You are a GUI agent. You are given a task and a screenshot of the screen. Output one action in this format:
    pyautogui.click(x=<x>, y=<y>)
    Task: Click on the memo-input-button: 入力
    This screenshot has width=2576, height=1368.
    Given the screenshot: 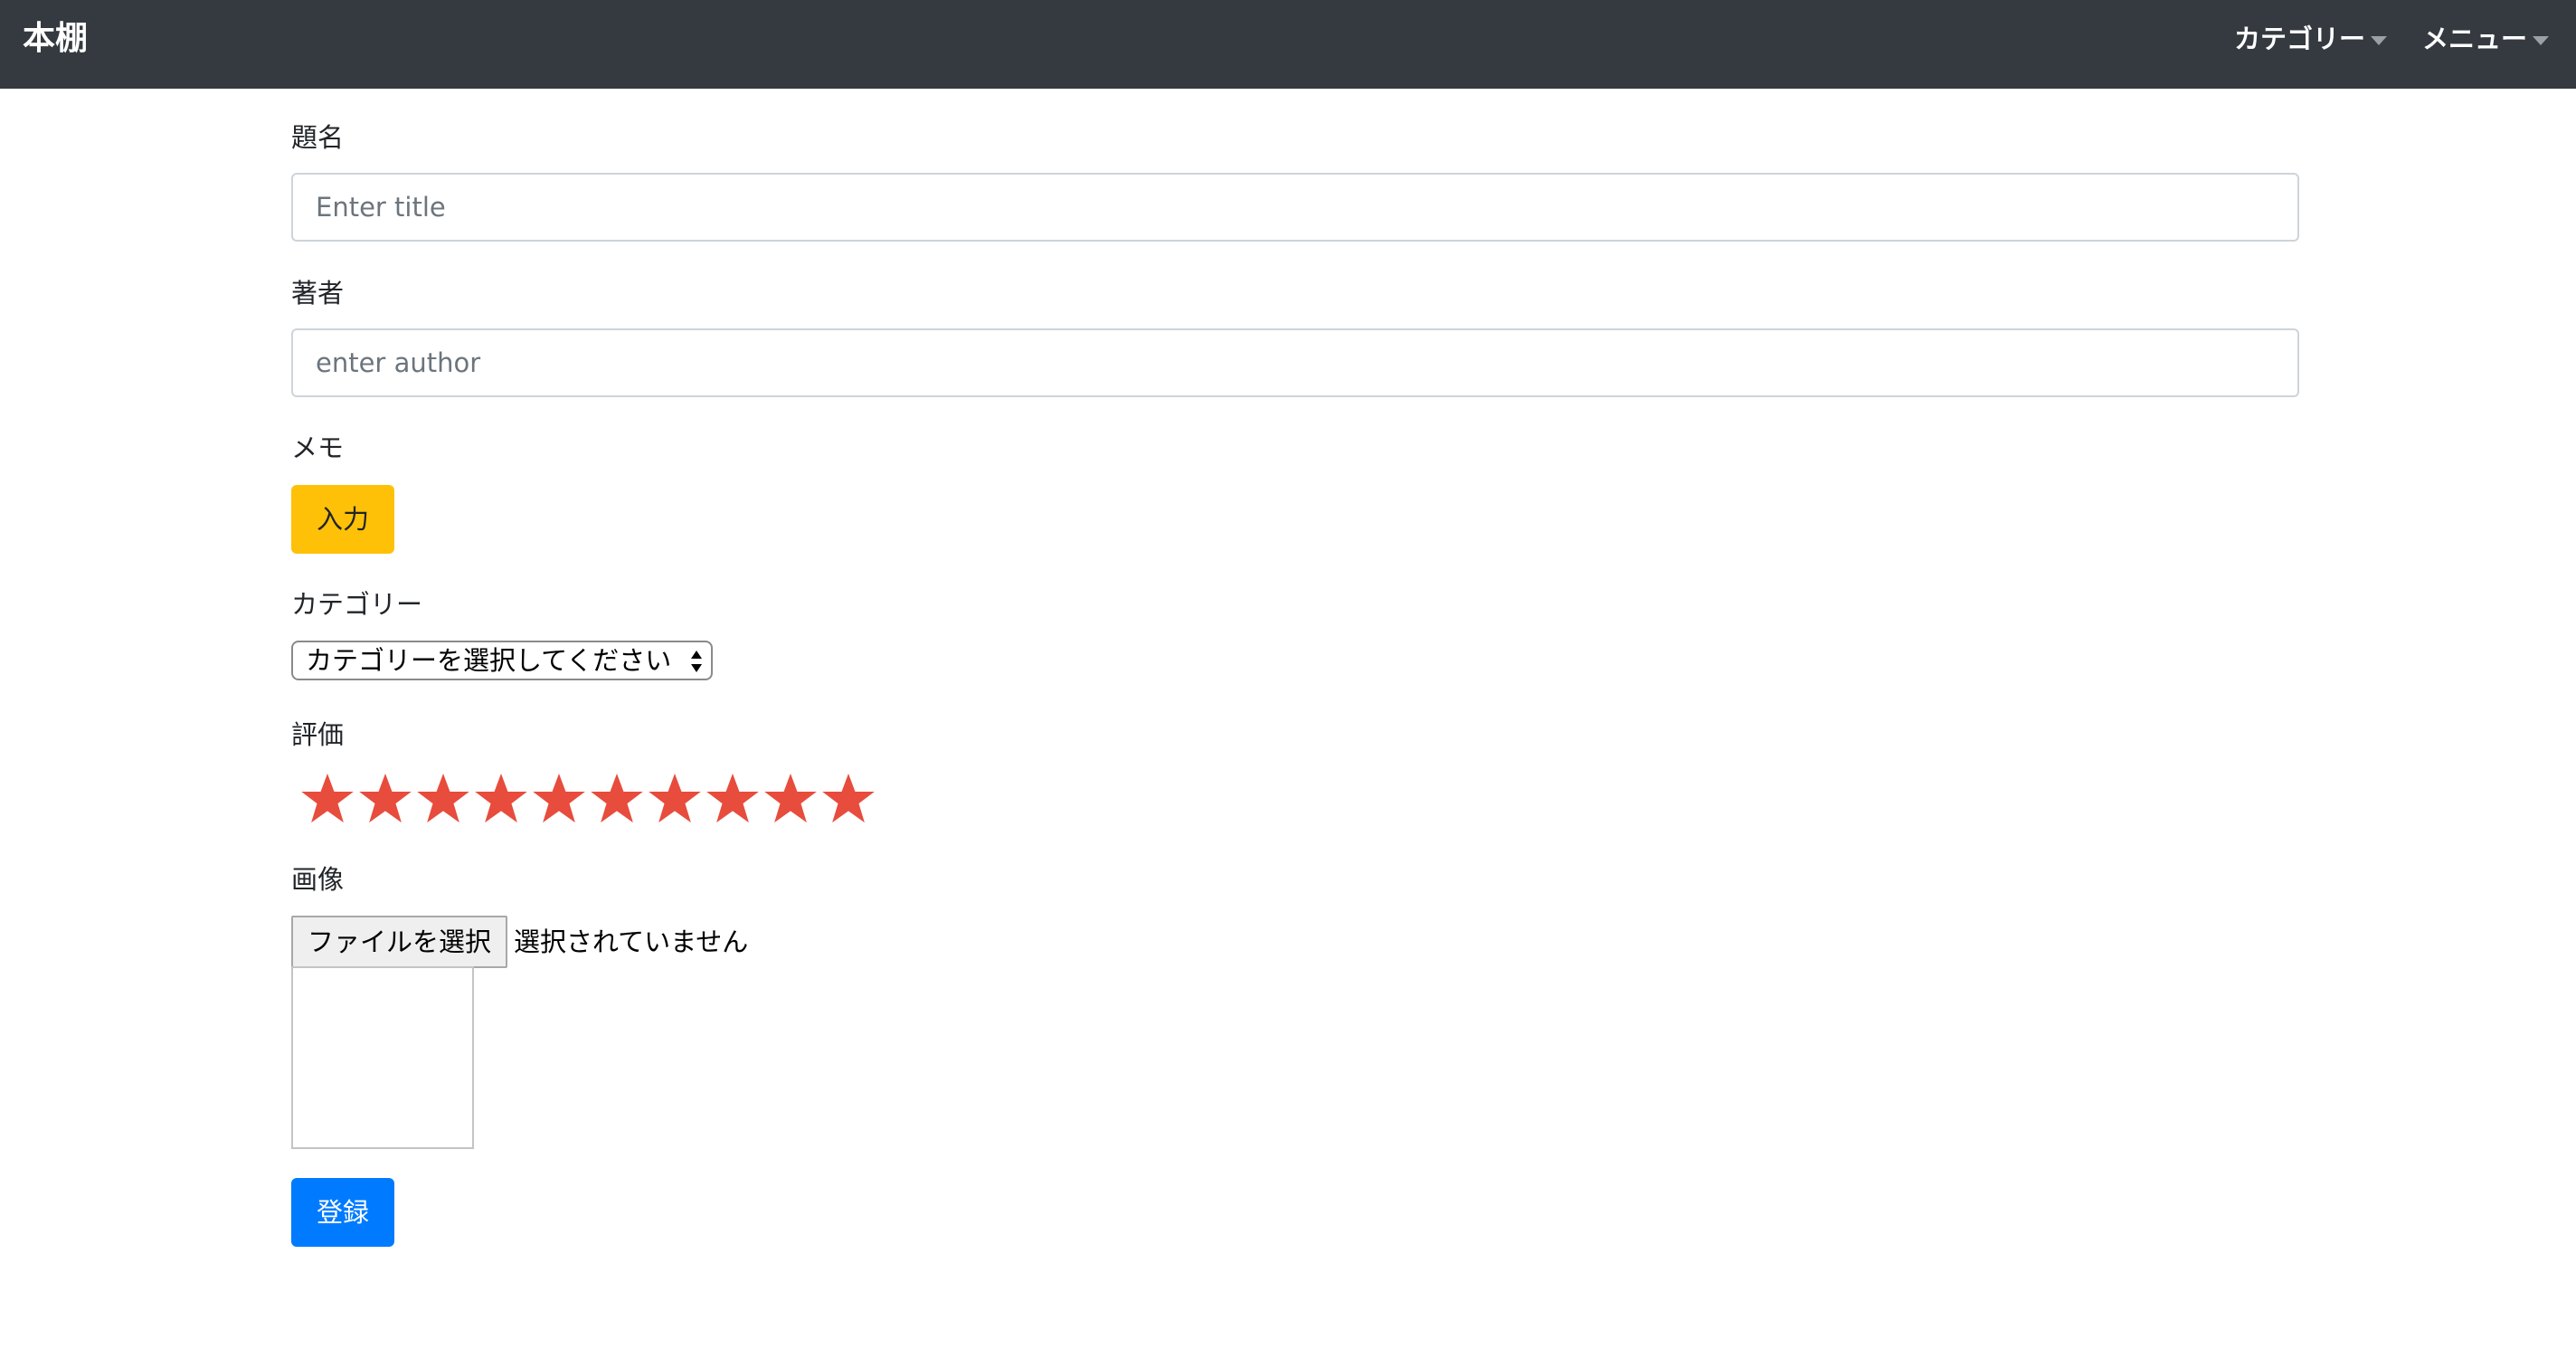 What is the action you would take?
    pyautogui.click(x=343, y=519)
    